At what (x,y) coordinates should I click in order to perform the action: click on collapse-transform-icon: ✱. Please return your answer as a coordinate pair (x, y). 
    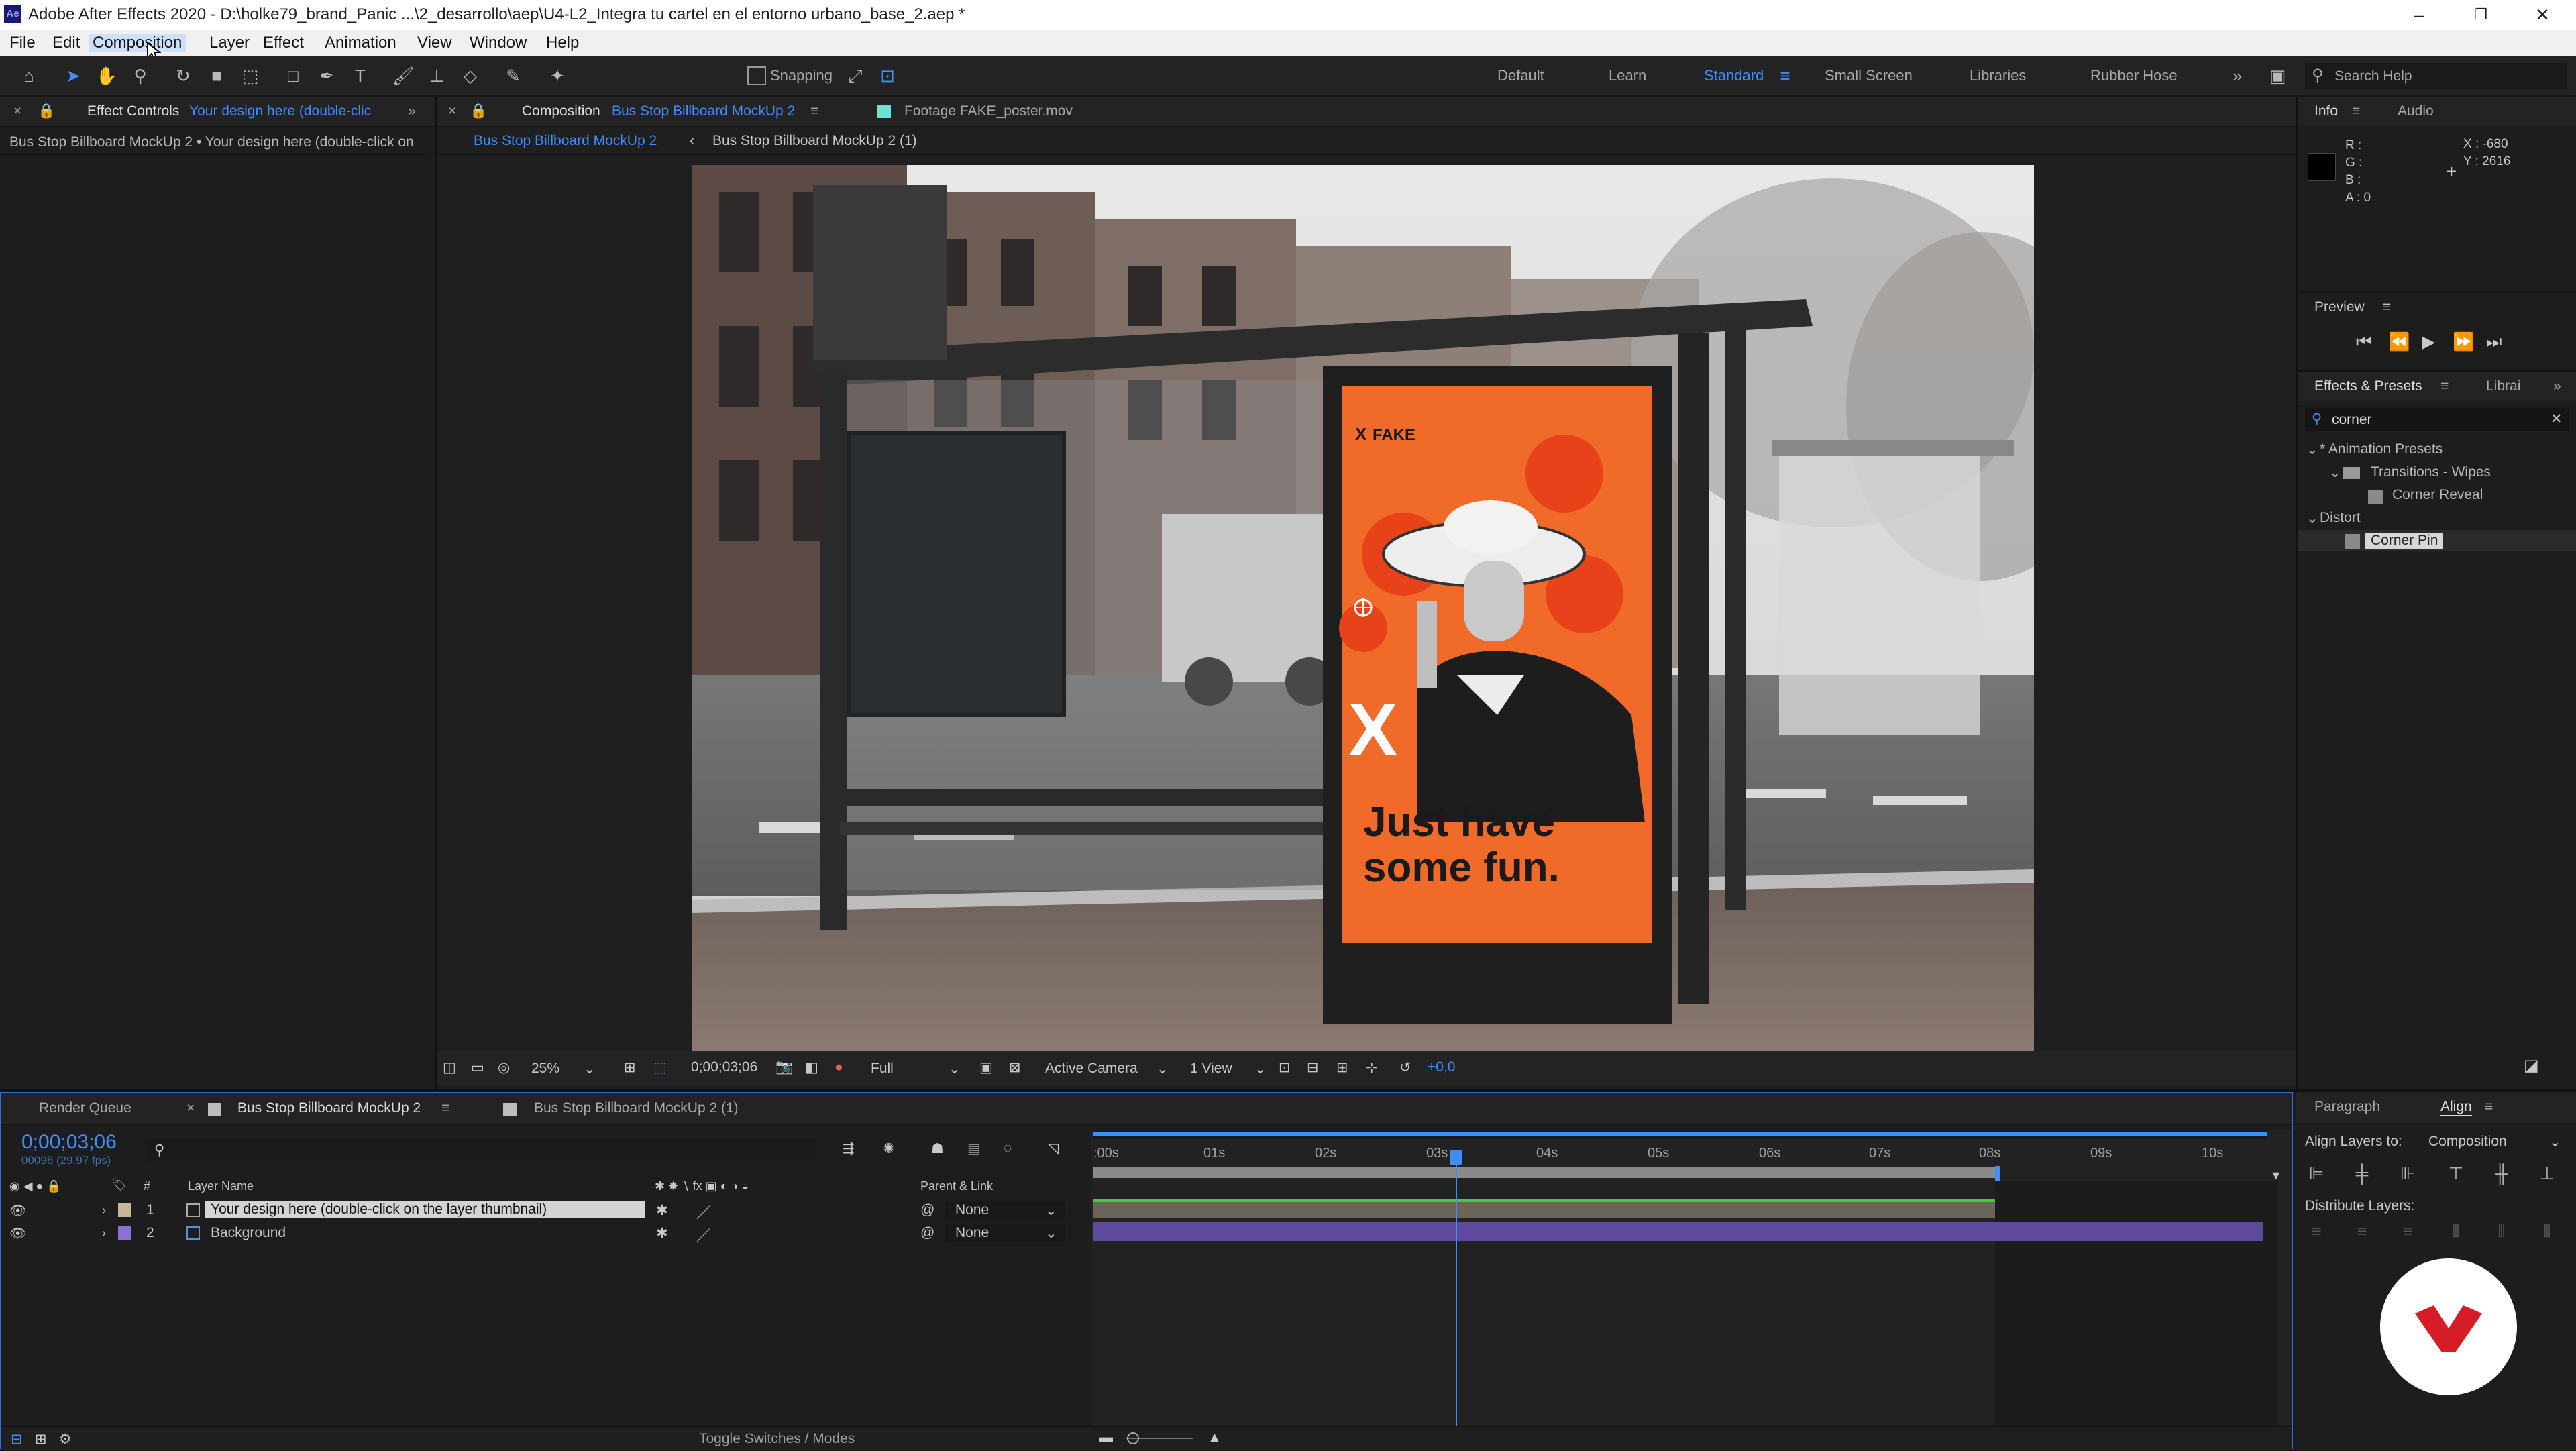
    Looking at the image, I should click on (662, 1233).